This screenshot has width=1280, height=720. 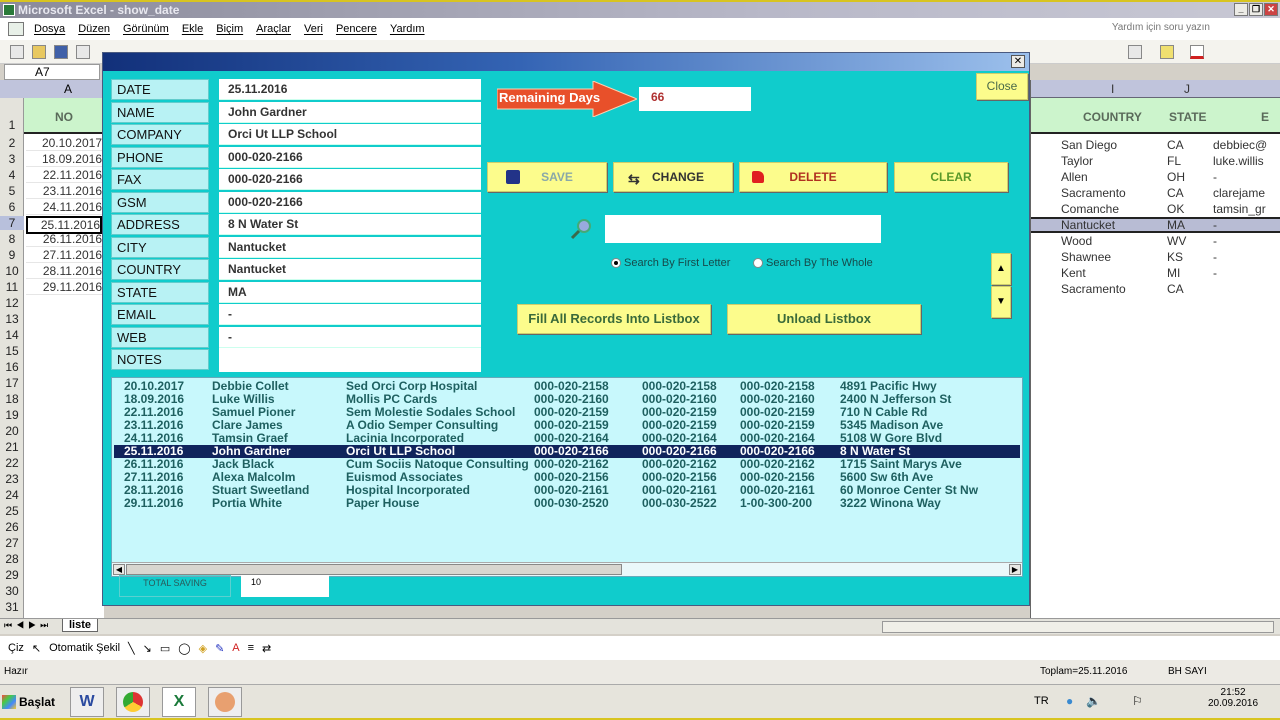 I want to click on workbook-icon, so click(x=16, y=29).